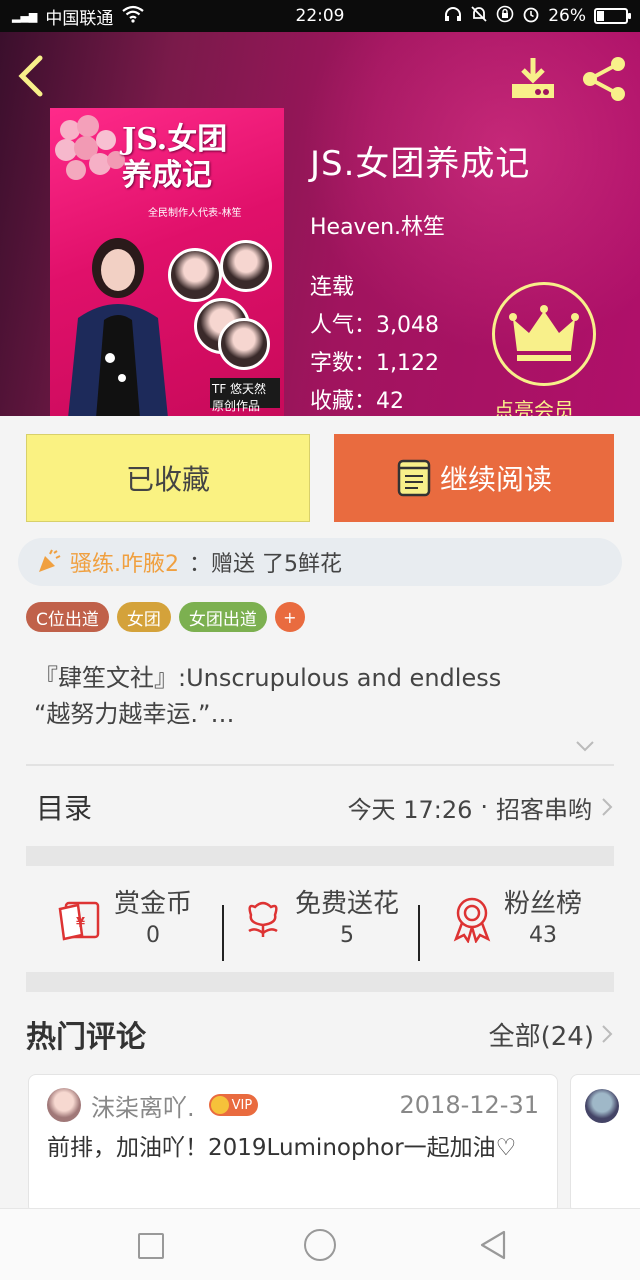  Describe the element at coordinates (143, 1105) in the screenshot. I see `comment-username: 沫柒离吖.` at that location.